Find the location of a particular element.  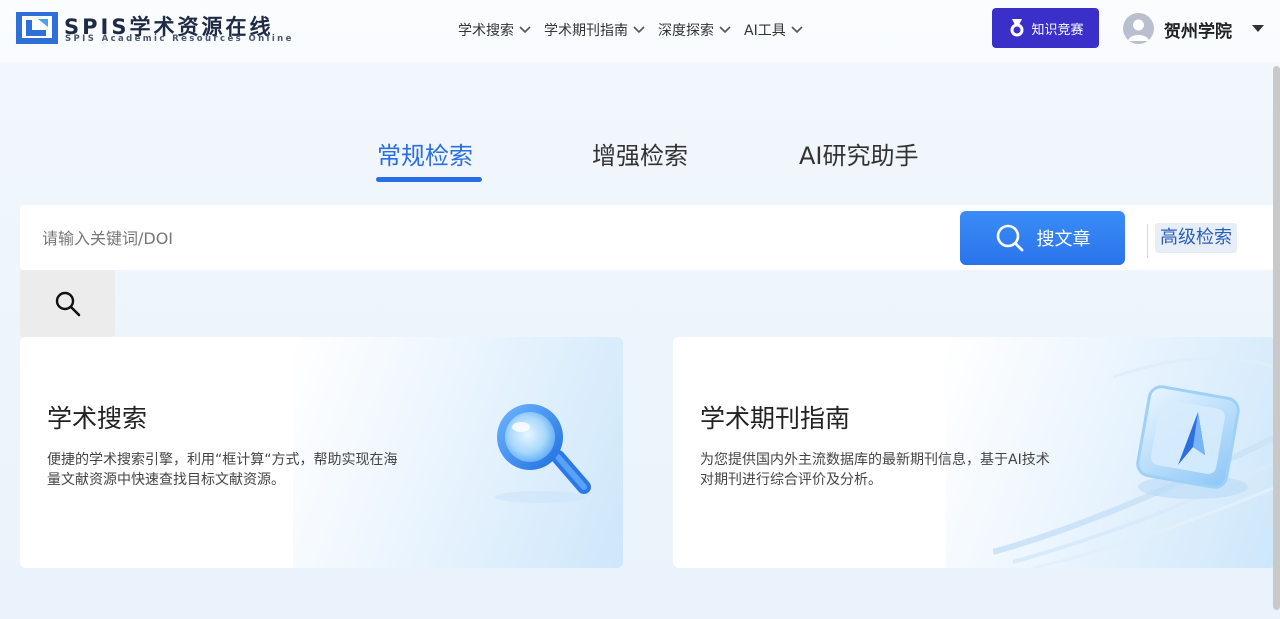

nav-academic-search: 学术搜索 is located at coordinates (495, 30).